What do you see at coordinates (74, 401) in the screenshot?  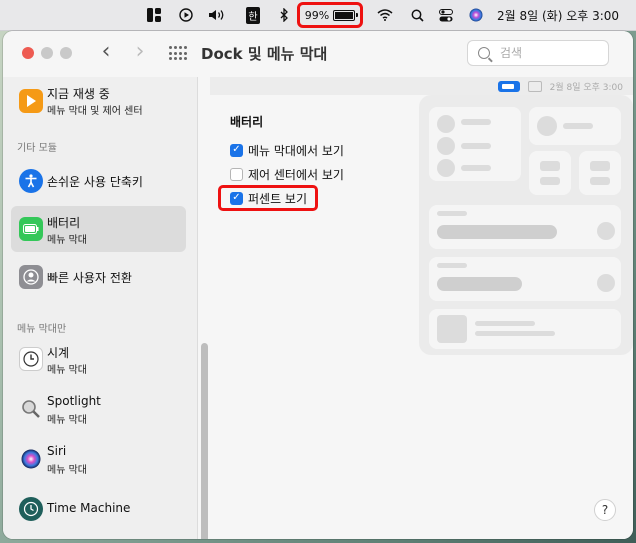 I see `sidebar-item-label: Spotlight` at bounding box center [74, 401].